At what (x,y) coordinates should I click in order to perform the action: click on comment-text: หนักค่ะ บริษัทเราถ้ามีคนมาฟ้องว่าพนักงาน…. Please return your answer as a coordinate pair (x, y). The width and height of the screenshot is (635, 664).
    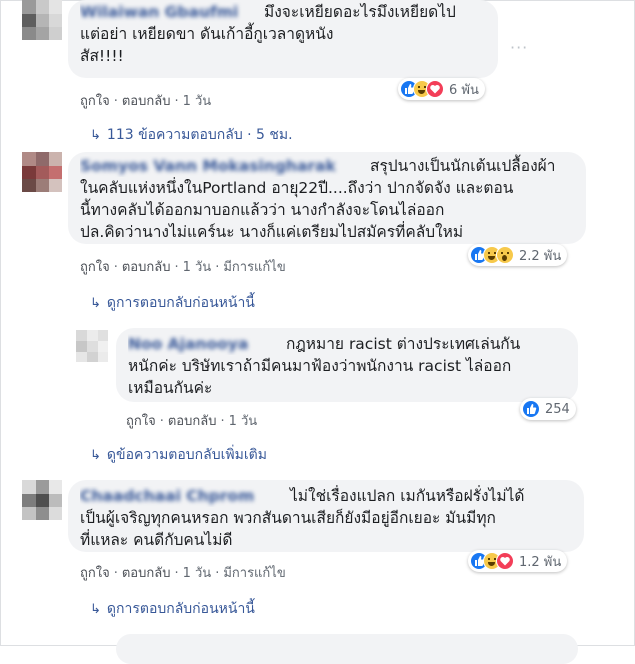
    Looking at the image, I should click on (320, 366).